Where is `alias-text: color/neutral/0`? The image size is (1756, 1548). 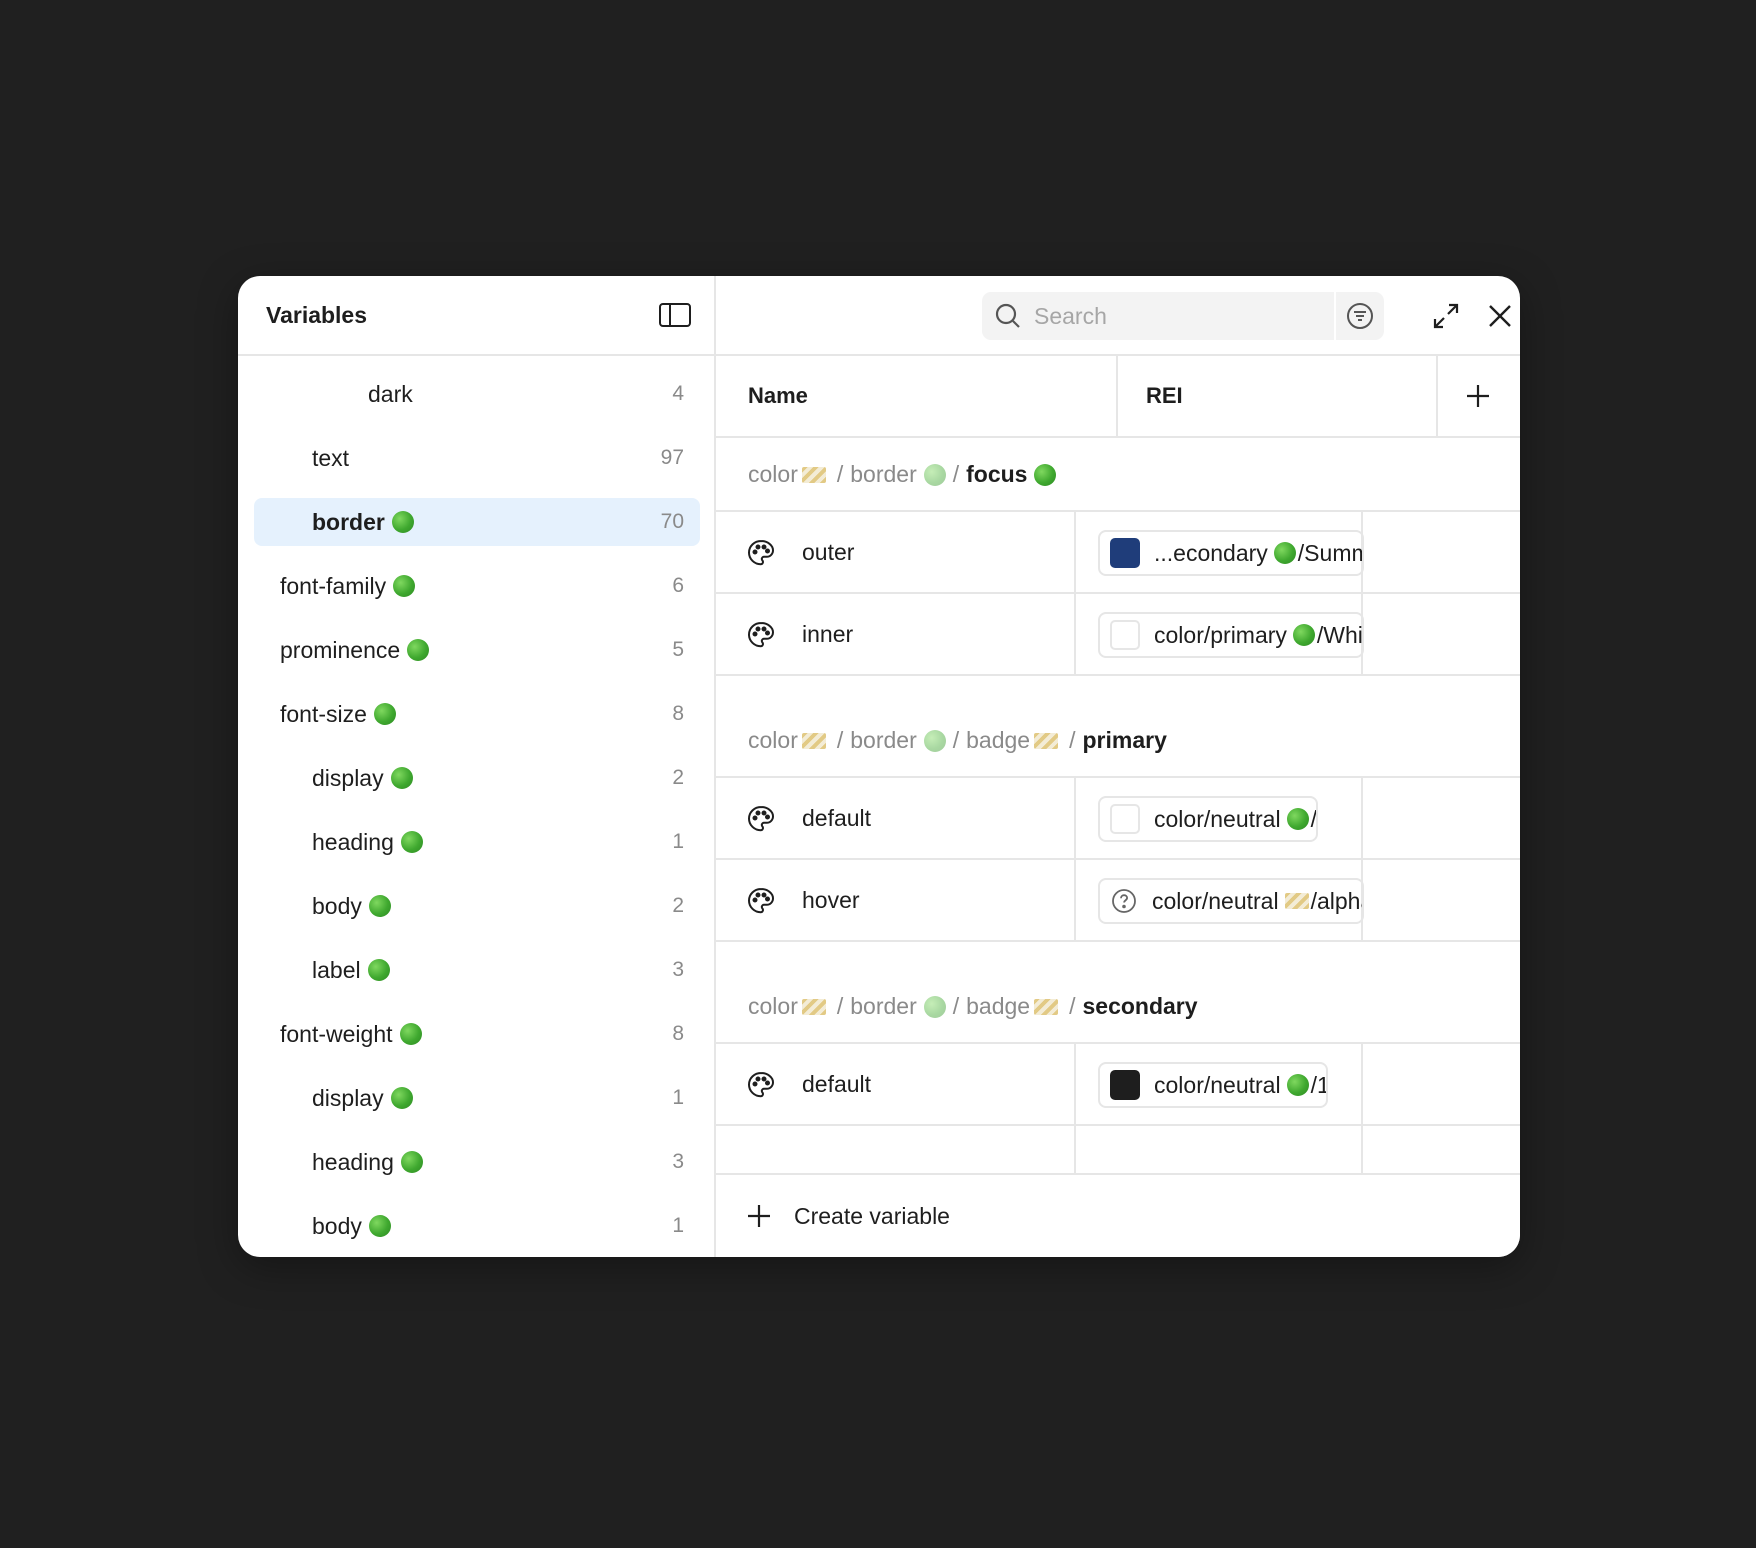
alias-text: color/neutral/0 is located at coordinates (1235, 819).